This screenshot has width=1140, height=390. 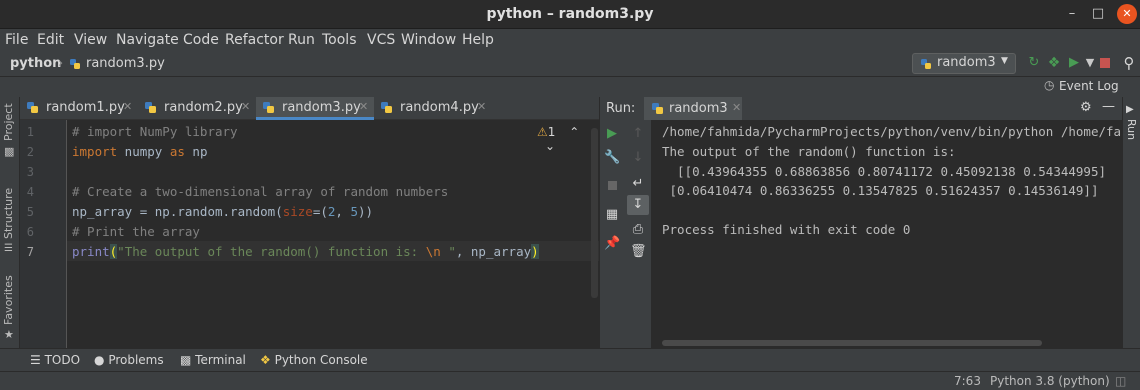 I want to click on left-tool-stripe: Project ▩ Structure ☰ Favorites ★, so click(x=10, y=222).